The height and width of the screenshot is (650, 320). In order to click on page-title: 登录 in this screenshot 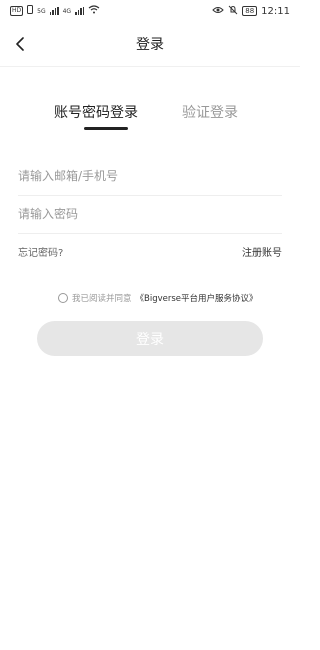, I will do `click(150, 45)`.